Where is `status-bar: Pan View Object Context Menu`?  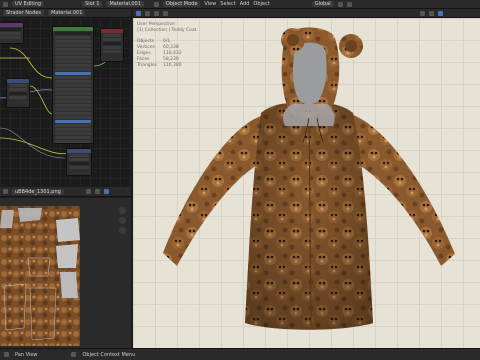 status-bar: Pan View Object Context Menu is located at coordinates (240, 354).